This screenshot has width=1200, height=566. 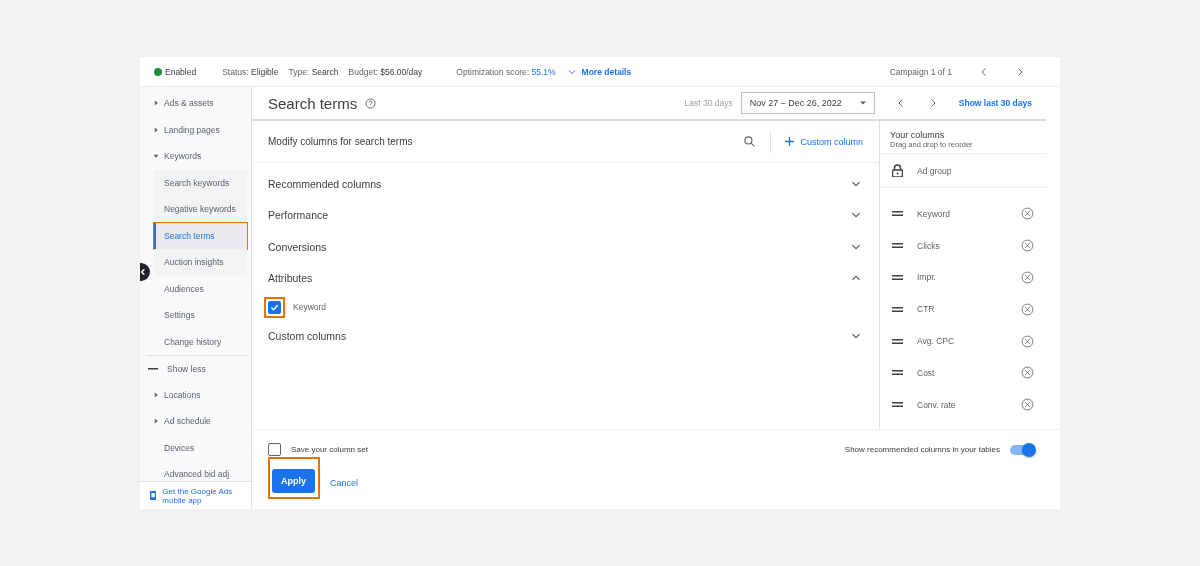 What do you see at coordinates (193, 103) in the screenshot?
I see `sidebar-item: Ads & assets` at bounding box center [193, 103].